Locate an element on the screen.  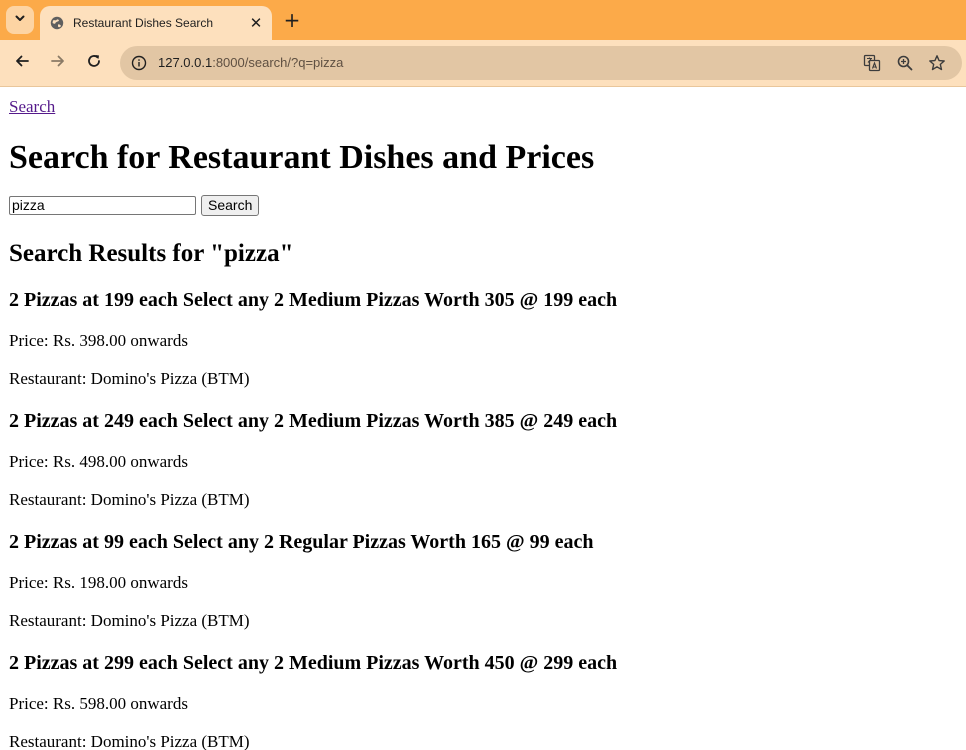
reload-button is located at coordinates (94, 63).